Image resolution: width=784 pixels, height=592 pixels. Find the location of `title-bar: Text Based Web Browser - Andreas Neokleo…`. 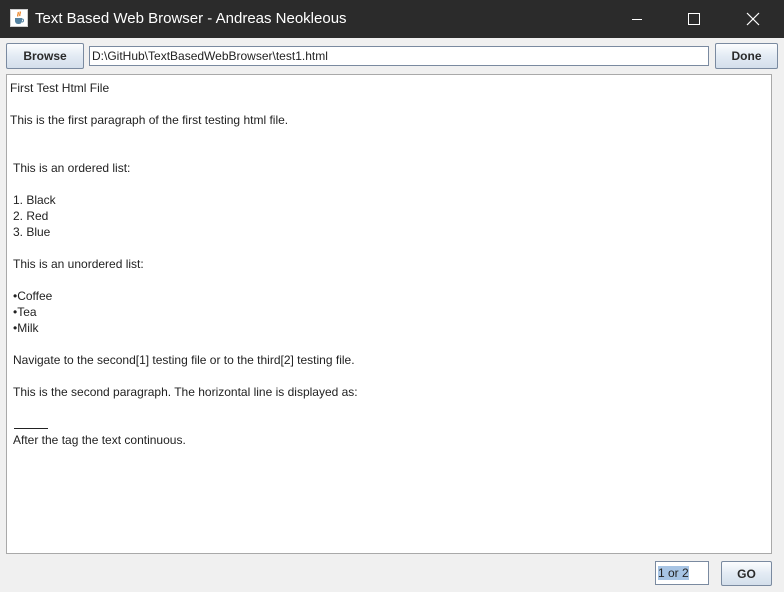

title-bar: Text Based Web Browser - Andreas Neokleo… is located at coordinates (392, 19).